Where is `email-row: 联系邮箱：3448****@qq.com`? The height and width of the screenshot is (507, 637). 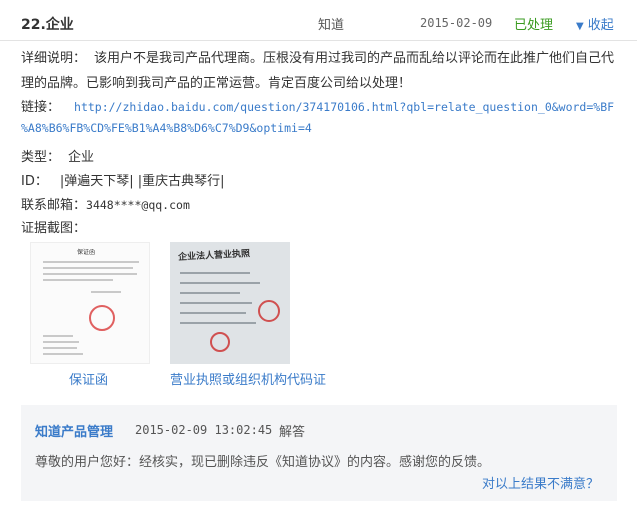 email-row: 联系邮箱：3448****@qq.com is located at coordinates (105, 203).